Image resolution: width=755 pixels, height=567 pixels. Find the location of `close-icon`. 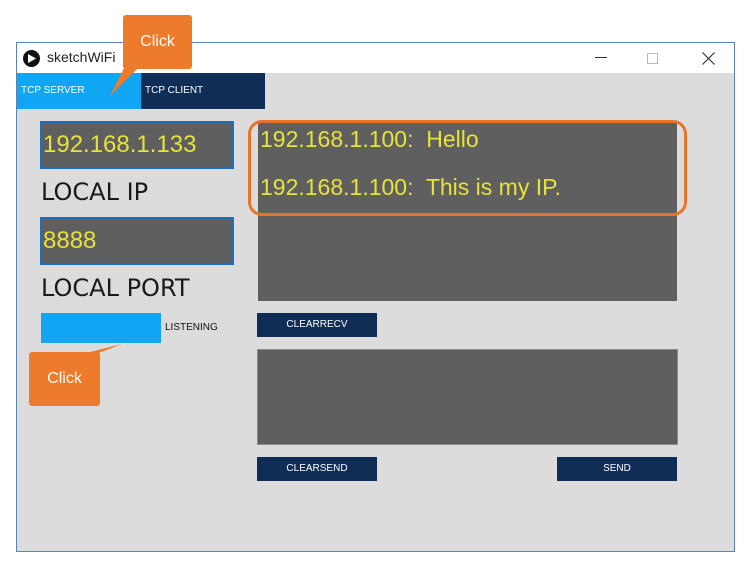

close-icon is located at coordinates (708, 58).